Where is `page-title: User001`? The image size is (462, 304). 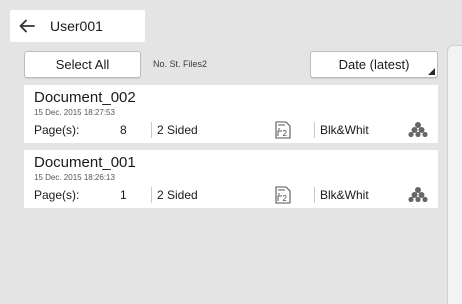 page-title: User001 is located at coordinates (76, 26).